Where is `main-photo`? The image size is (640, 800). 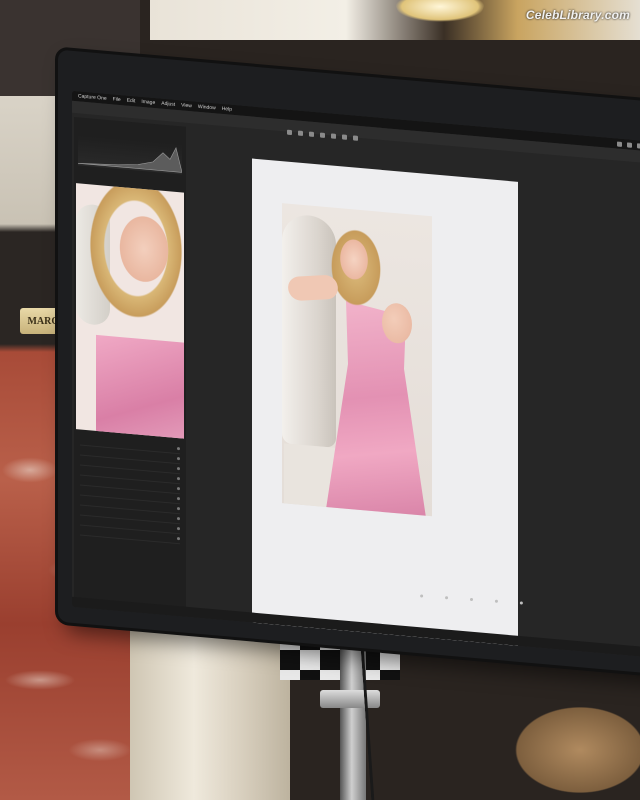 main-photo is located at coordinates (357, 360).